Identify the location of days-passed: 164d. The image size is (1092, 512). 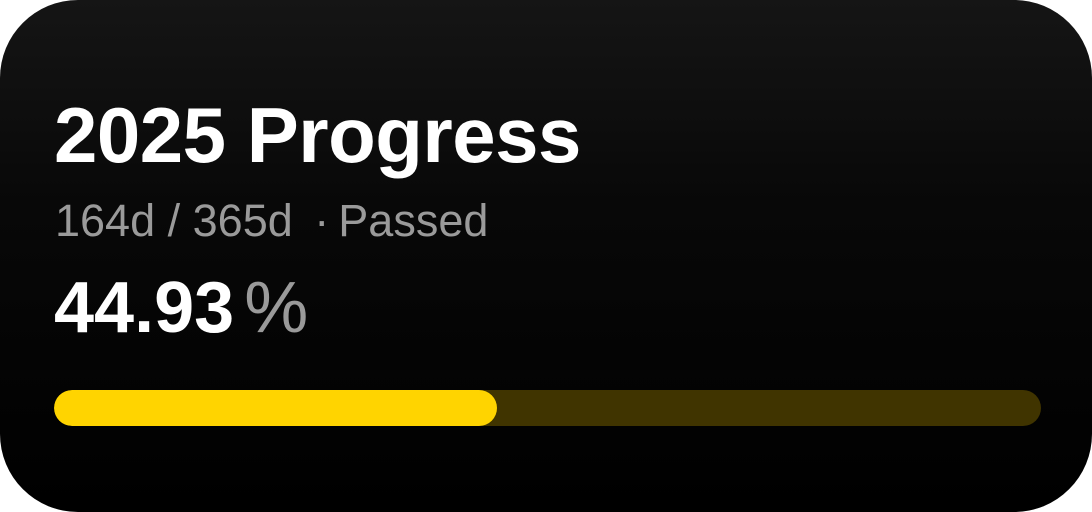
(105, 220).